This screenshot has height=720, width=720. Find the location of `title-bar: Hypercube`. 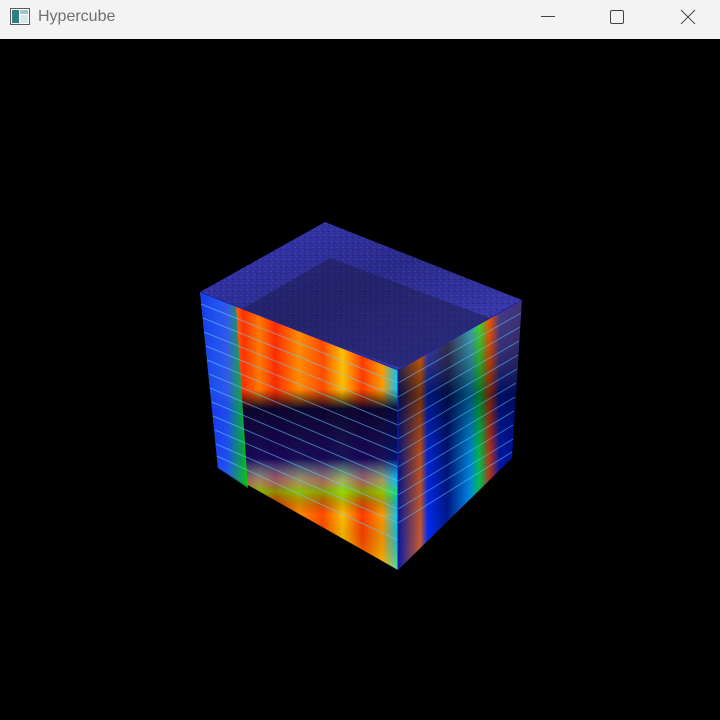

title-bar: Hypercube is located at coordinates (360, 19).